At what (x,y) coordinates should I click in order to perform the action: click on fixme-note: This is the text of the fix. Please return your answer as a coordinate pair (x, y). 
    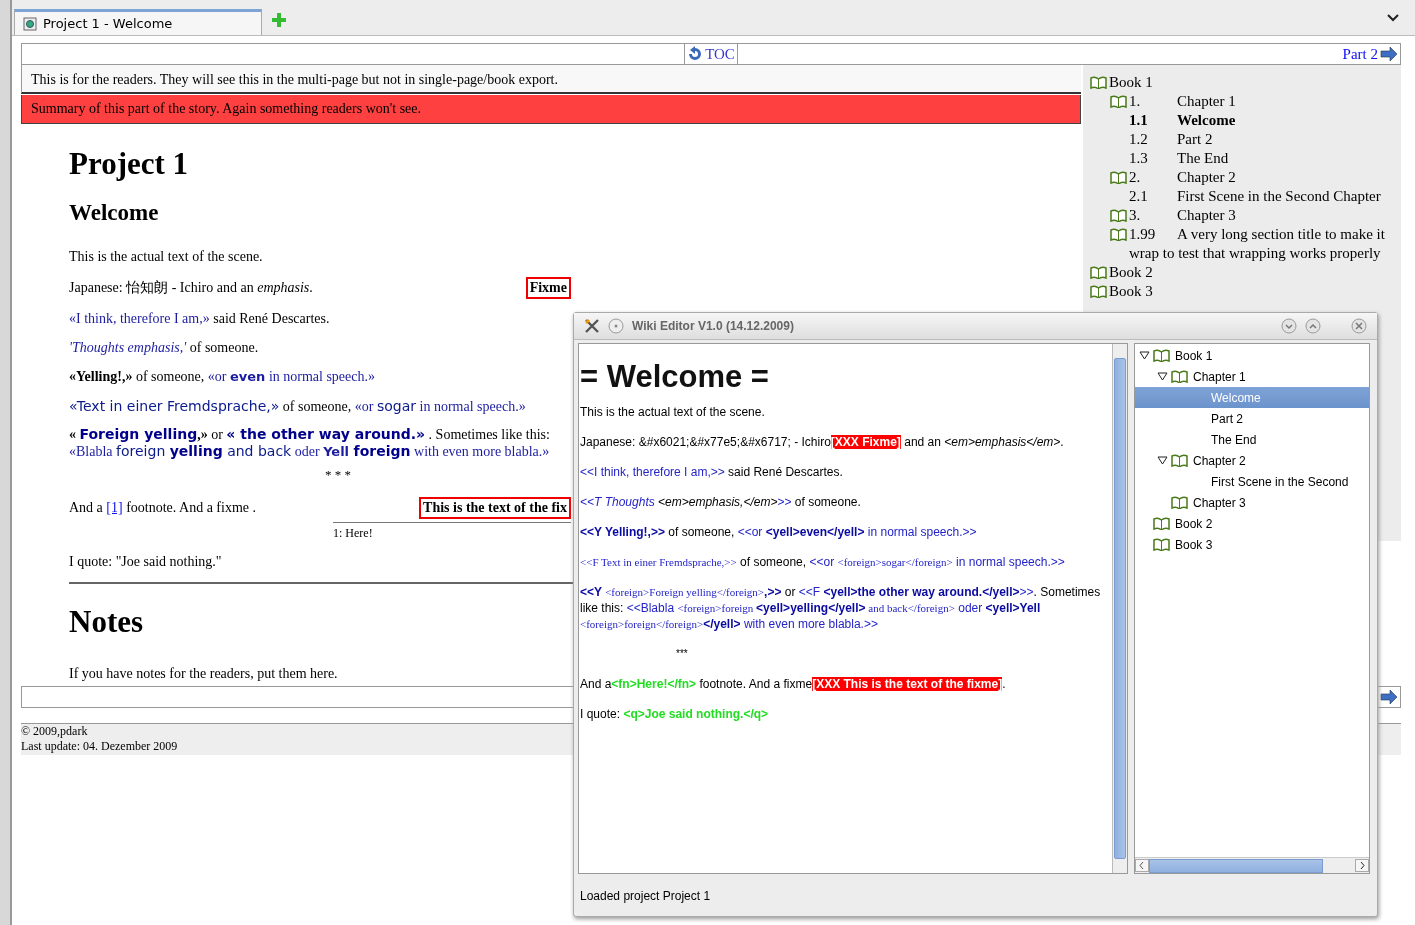
    Looking at the image, I should click on (495, 508).